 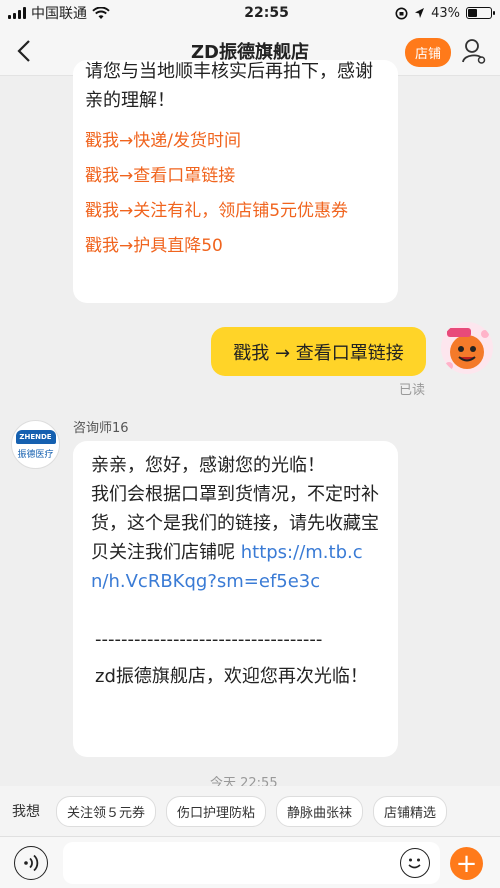 What do you see at coordinates (59, 14) in the screenshot?
I see `carrier-label: 中国联通` at bounding box center [59, 14].